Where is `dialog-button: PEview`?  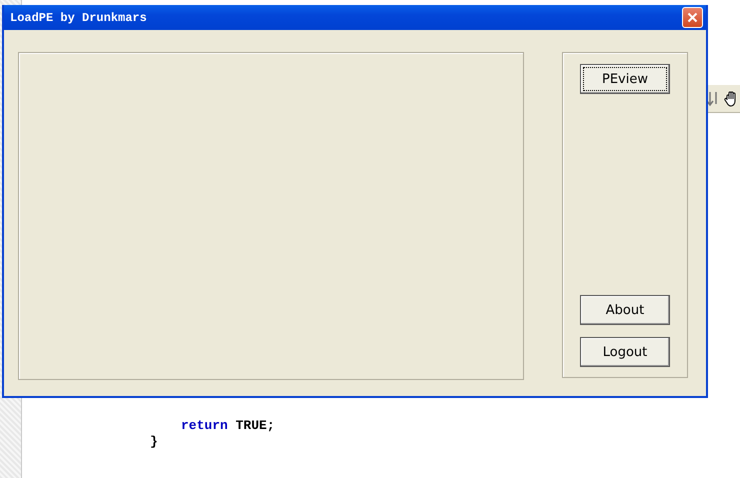 dialog-button: PEview is located at coordinates (625, 79).